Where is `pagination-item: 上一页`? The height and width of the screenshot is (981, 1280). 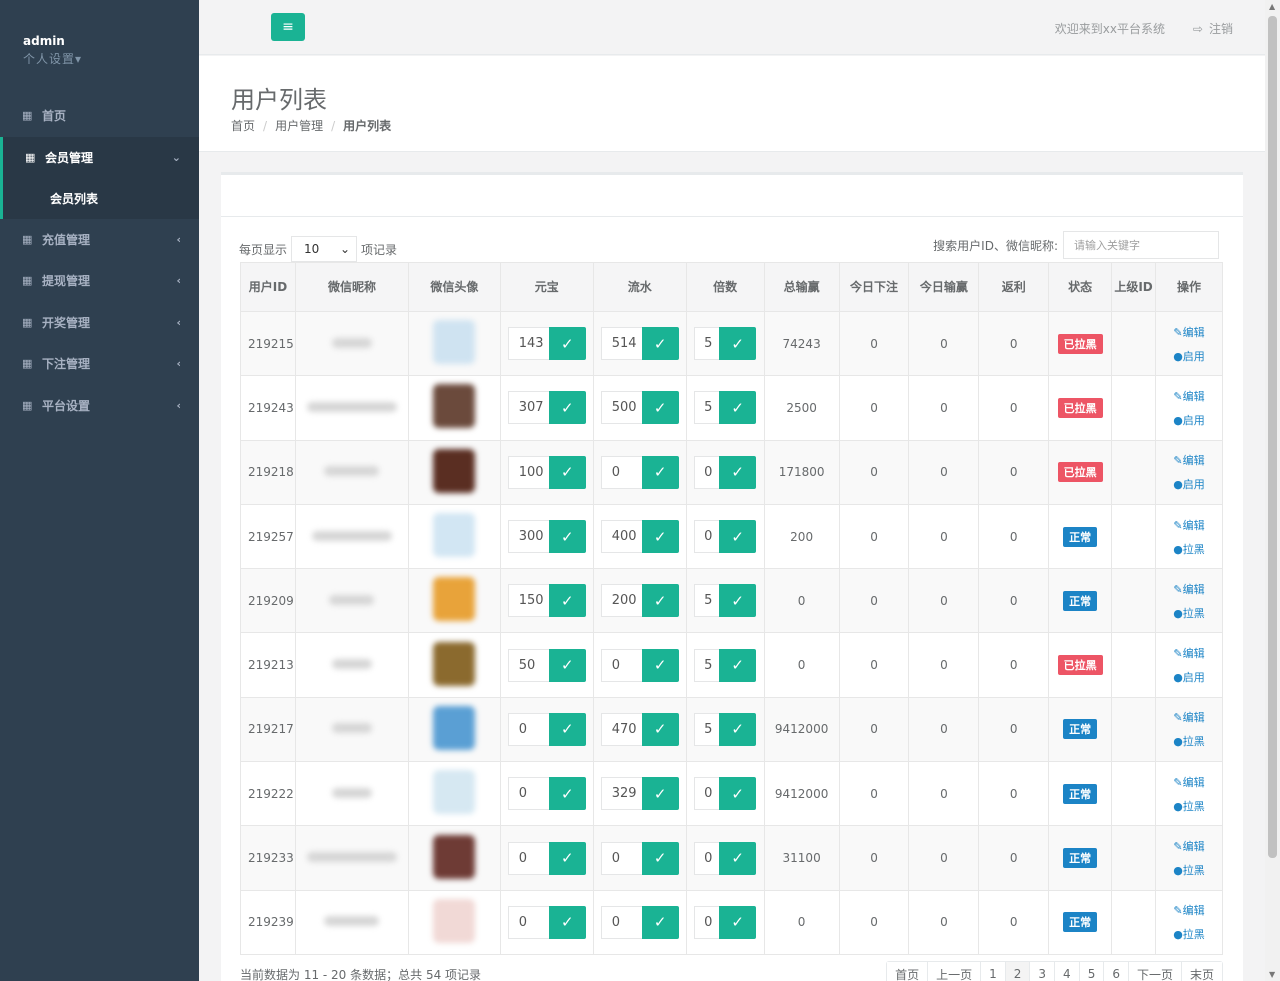
pagination-item: 上一页 is located at coordinates (954, 971).